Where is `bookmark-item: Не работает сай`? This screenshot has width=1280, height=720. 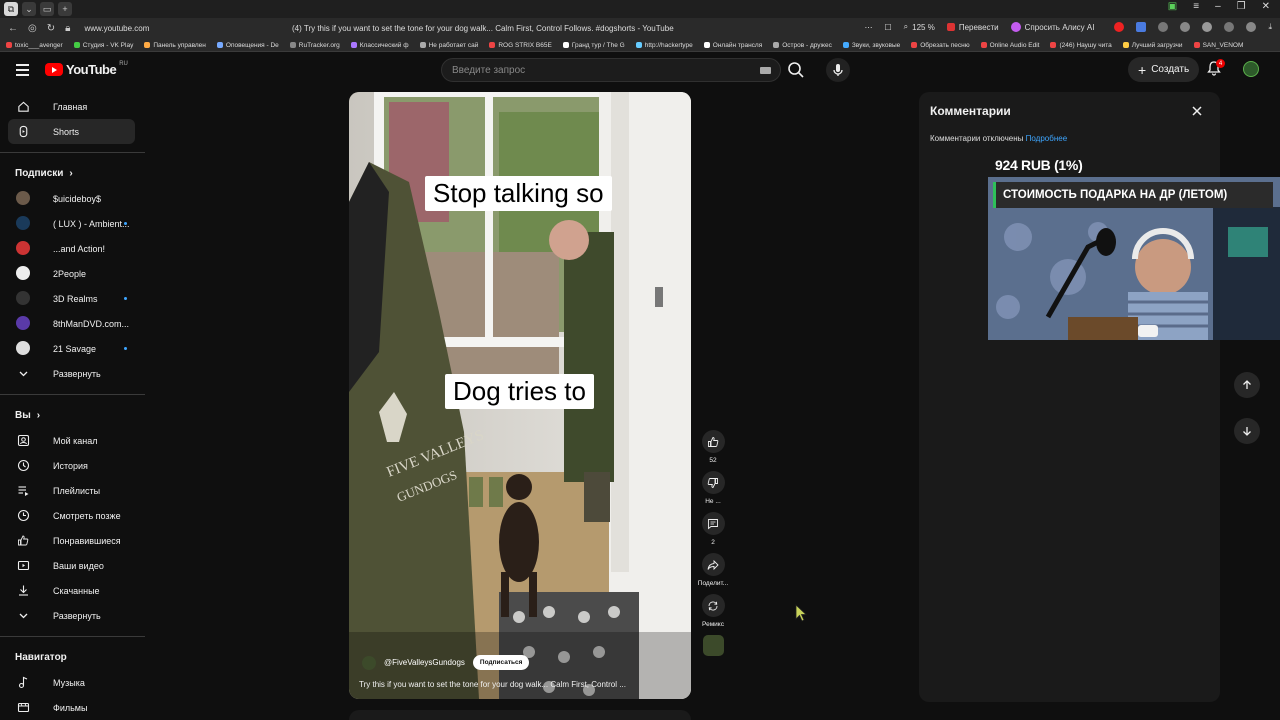 bookmark-item: Не работает сай is located at coordinates (448, 45).